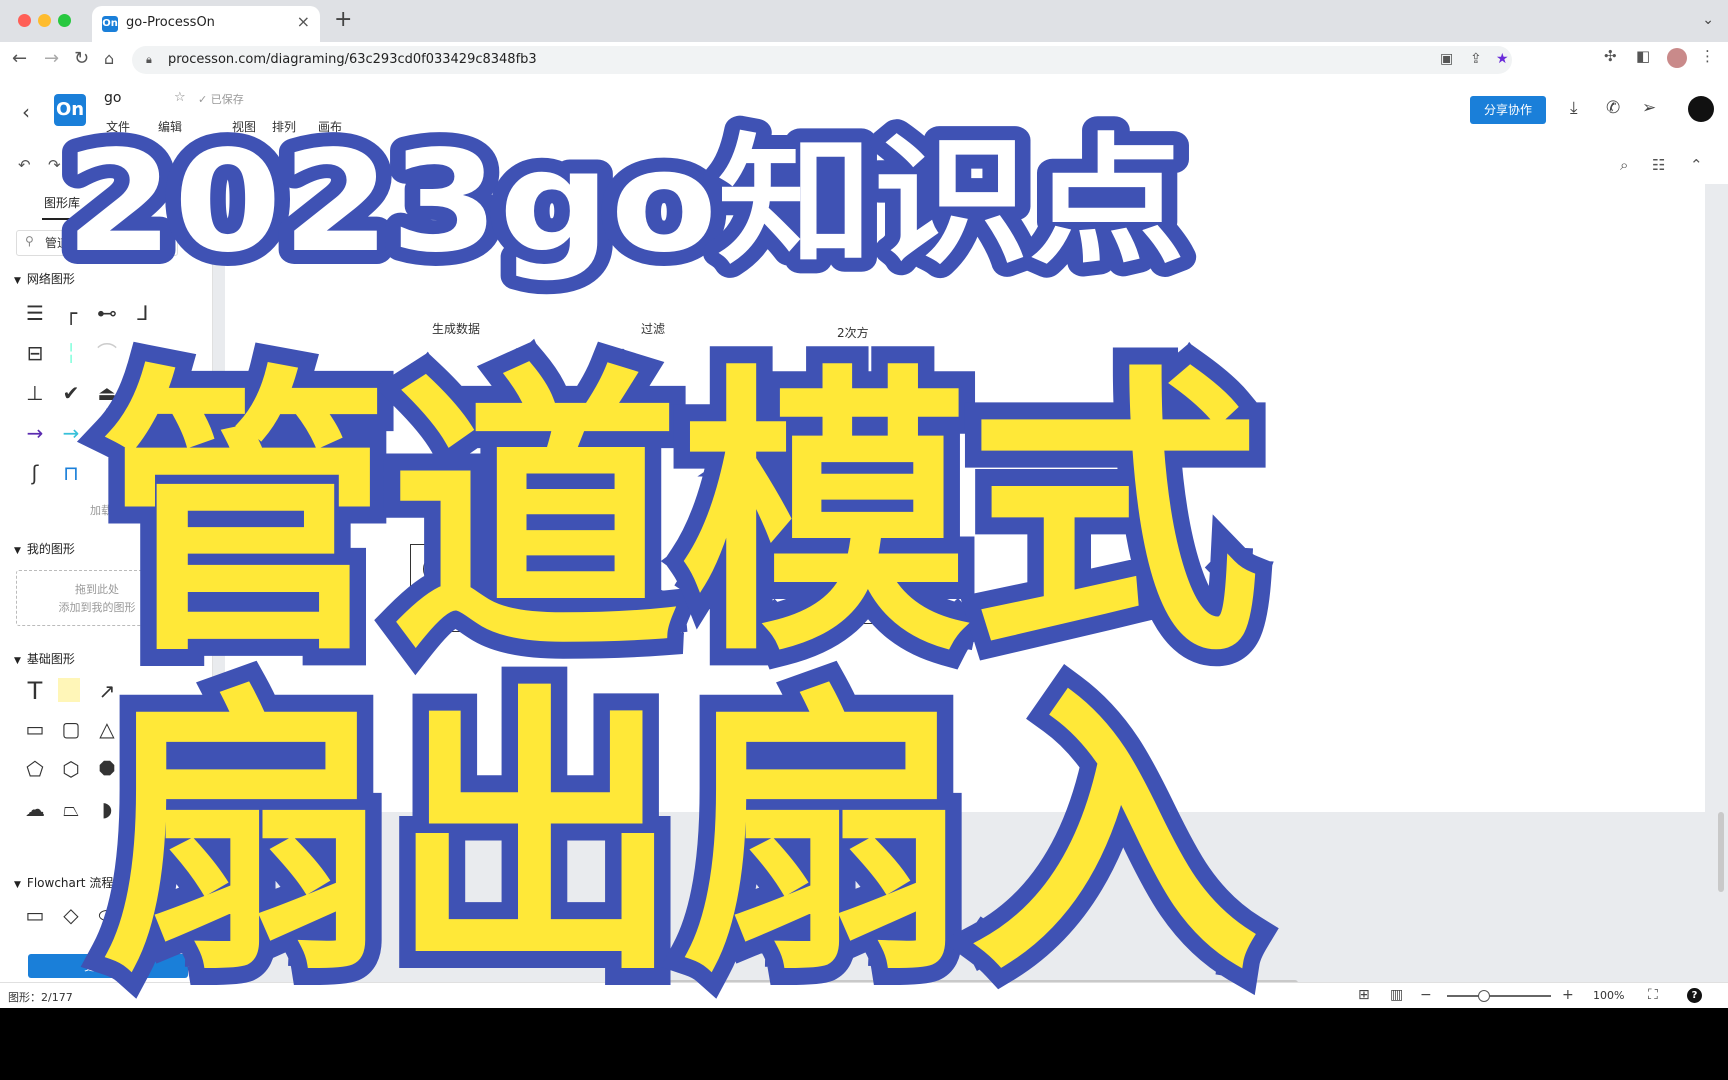 The width and height of the screenshot is (1728, 1080). Describe the element at coordinates (303, 21) in the screenshot. I see `close-icon: ×` at that location.